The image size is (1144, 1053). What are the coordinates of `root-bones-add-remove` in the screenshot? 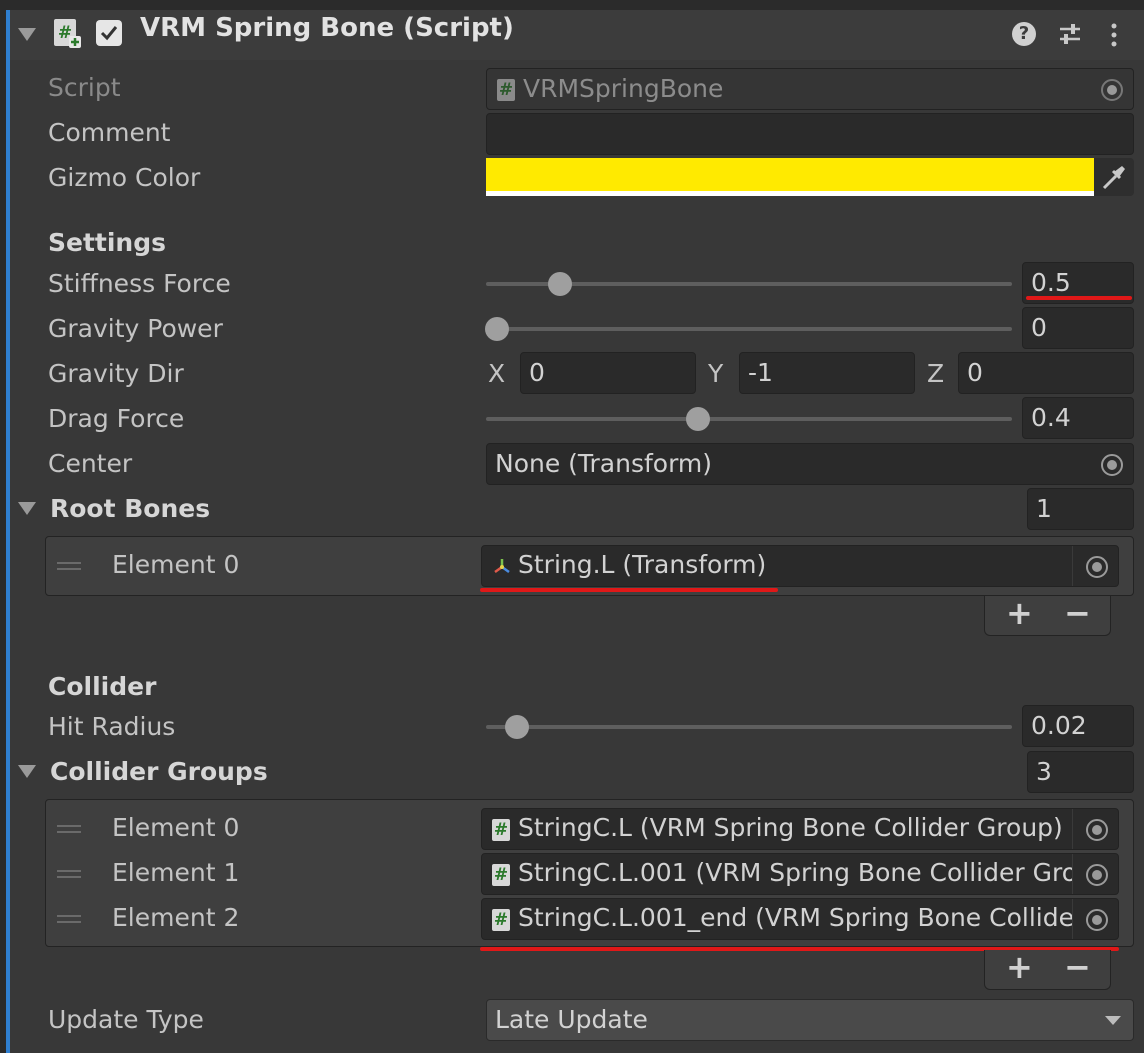 It's located at (1047, 616).